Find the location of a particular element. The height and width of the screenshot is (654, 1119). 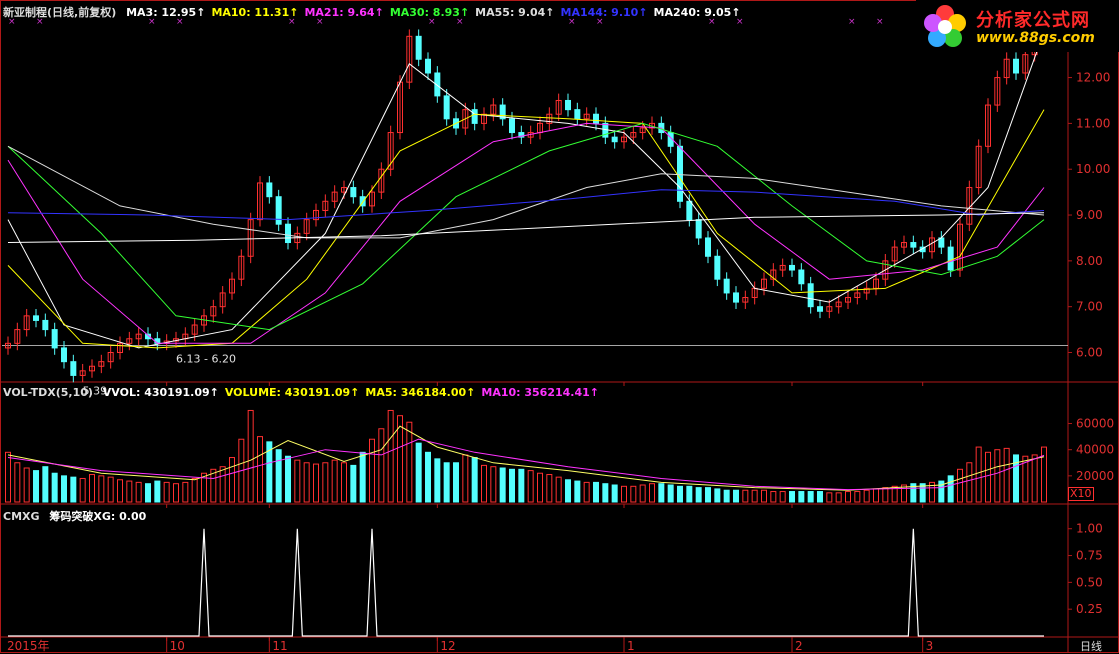

flower-logo-icon is located at coordinates (945, 26).